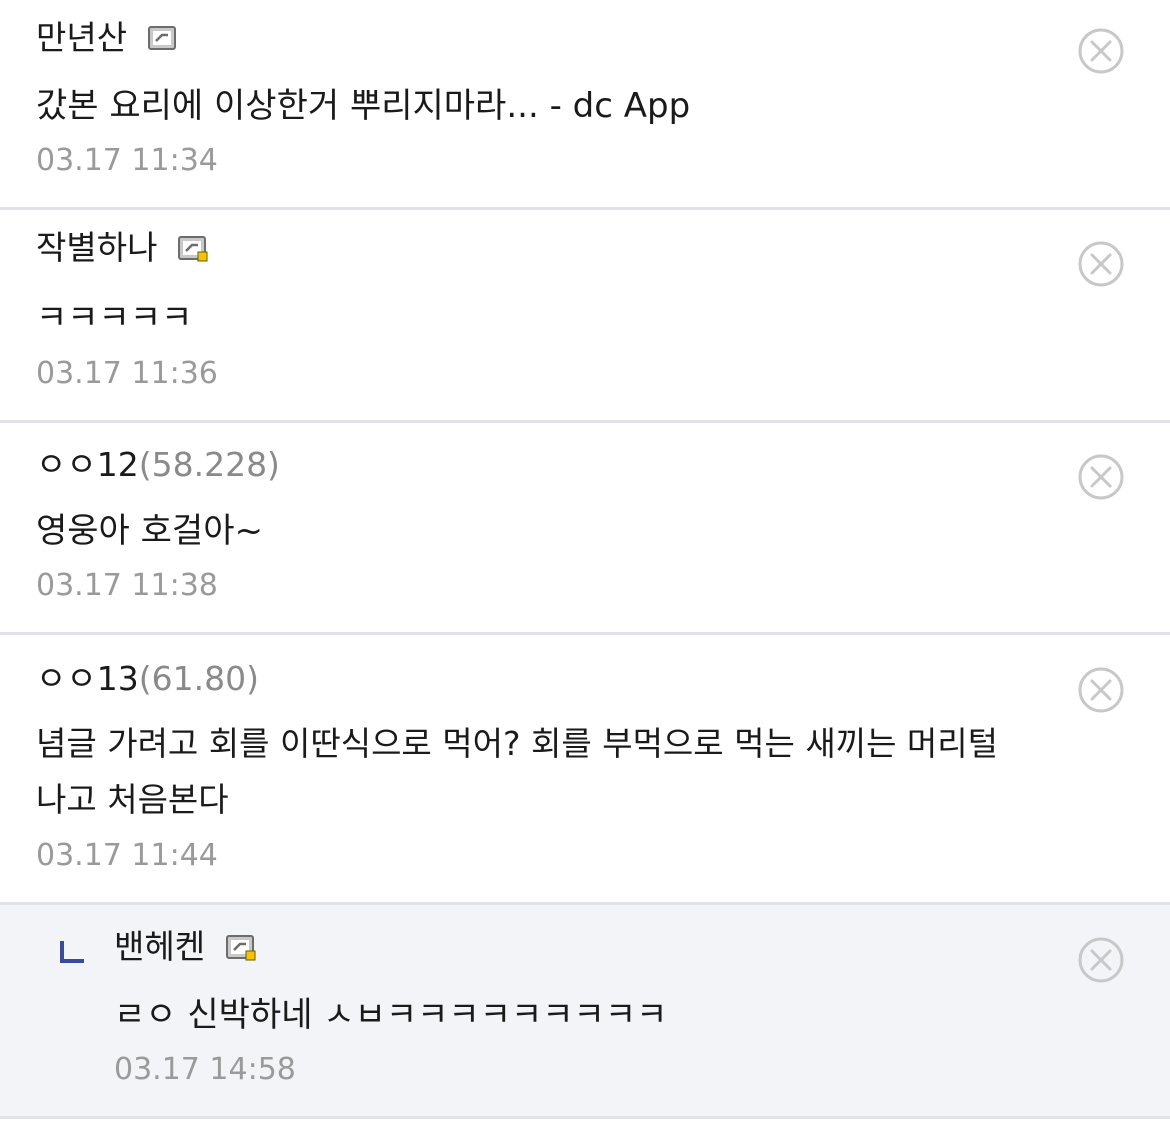 The height and width of the screenshot is (1124, 1170). Describe the element at coordinates (127, 160) in the screenshot. I see `comment-time: 03.17 11:34` at that location.